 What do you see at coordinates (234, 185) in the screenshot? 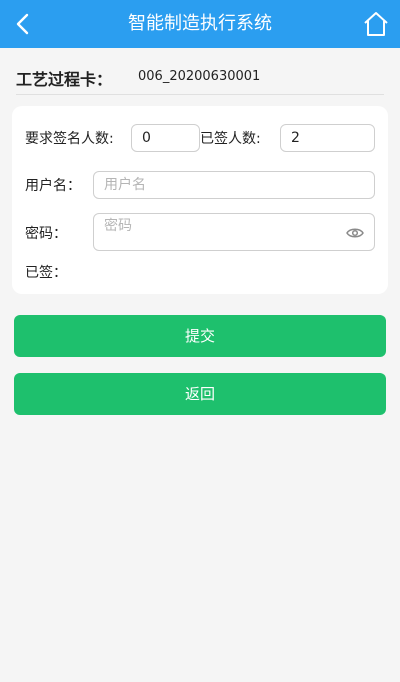
I see `username-input` at bounding box center [234, 185].